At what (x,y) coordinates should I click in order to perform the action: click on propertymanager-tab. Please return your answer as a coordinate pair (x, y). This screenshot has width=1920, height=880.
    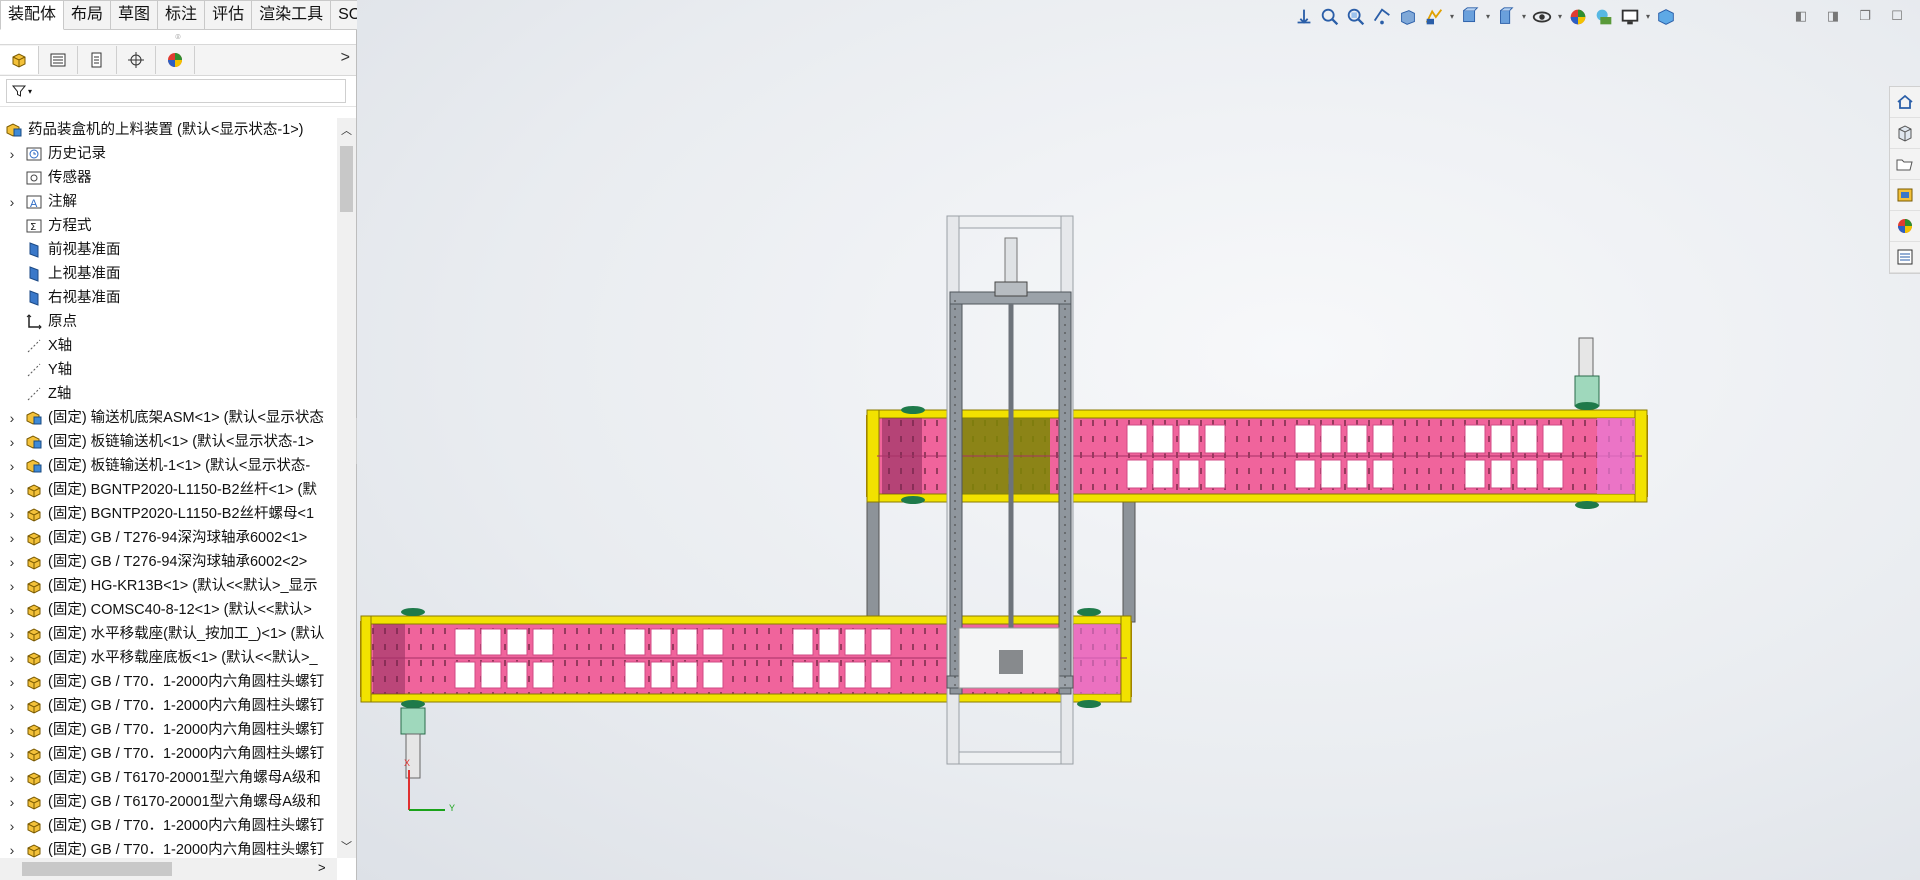
    Looking at the image, I should click on (58, 60).